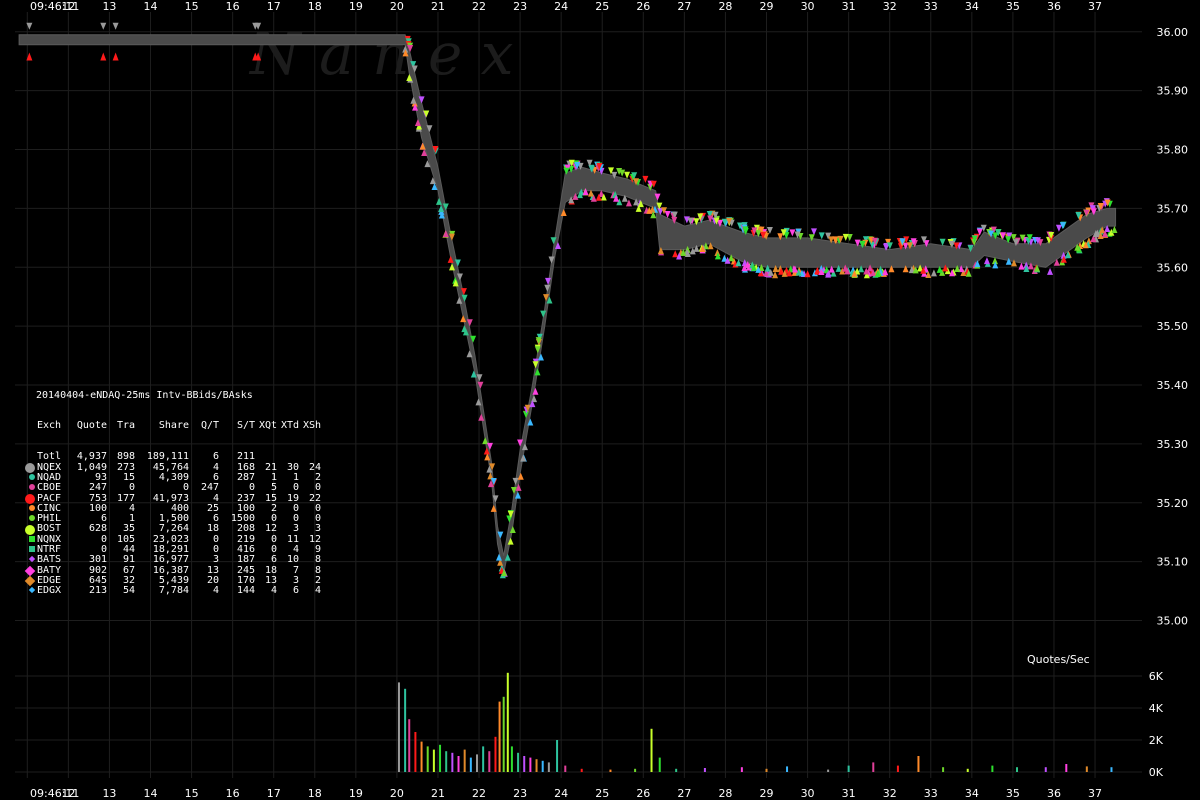 The height and width of the screenshot is (800, 1200). I want to click on x-tick-label: 25, so click(602, 6).